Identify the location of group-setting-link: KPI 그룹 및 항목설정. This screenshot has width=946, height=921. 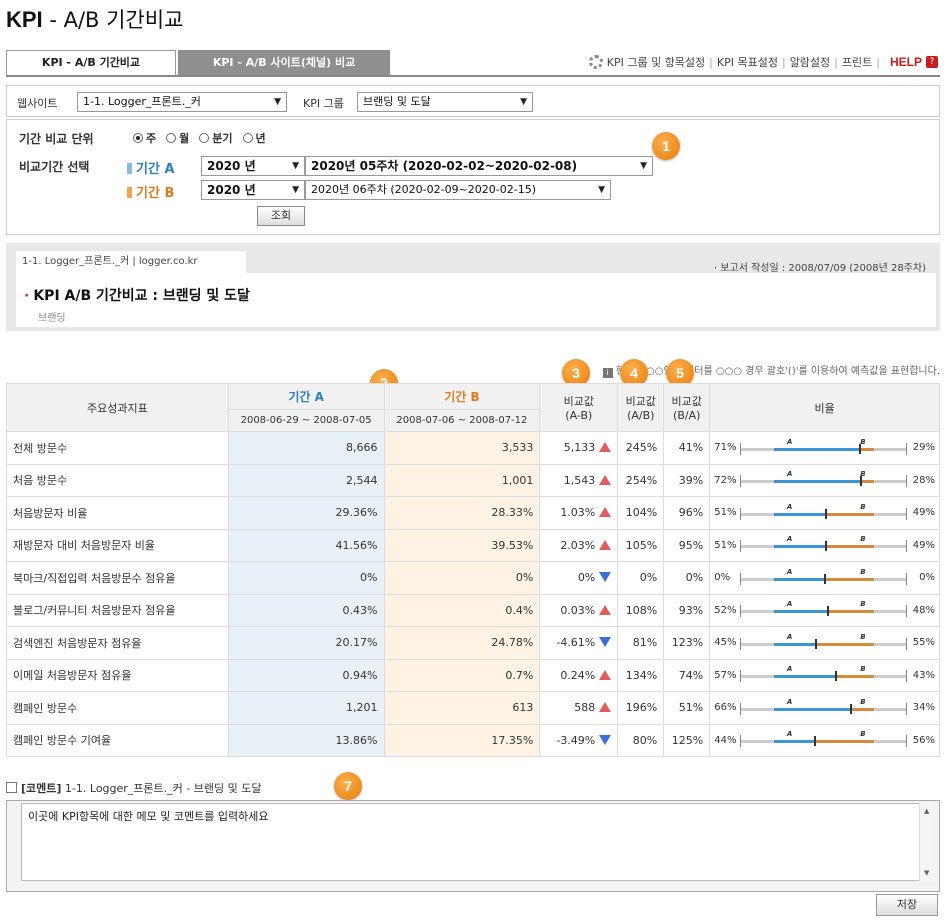
(656, 62).